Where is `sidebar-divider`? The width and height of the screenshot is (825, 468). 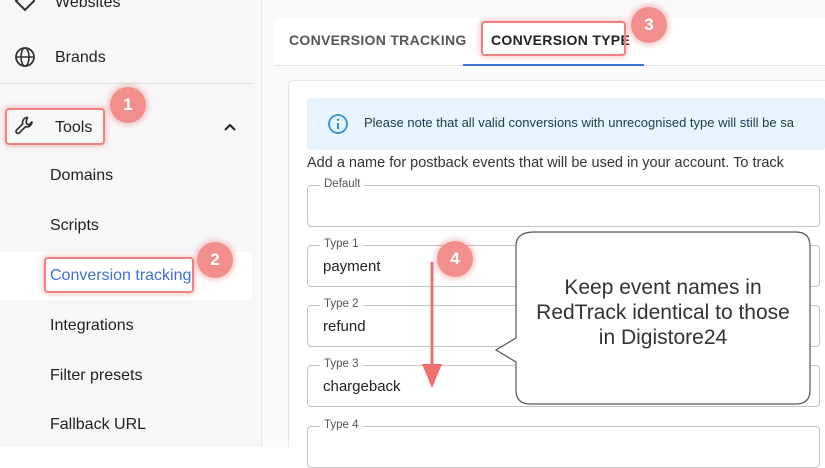
sidebar-divider is located at coordinates (126, 83).